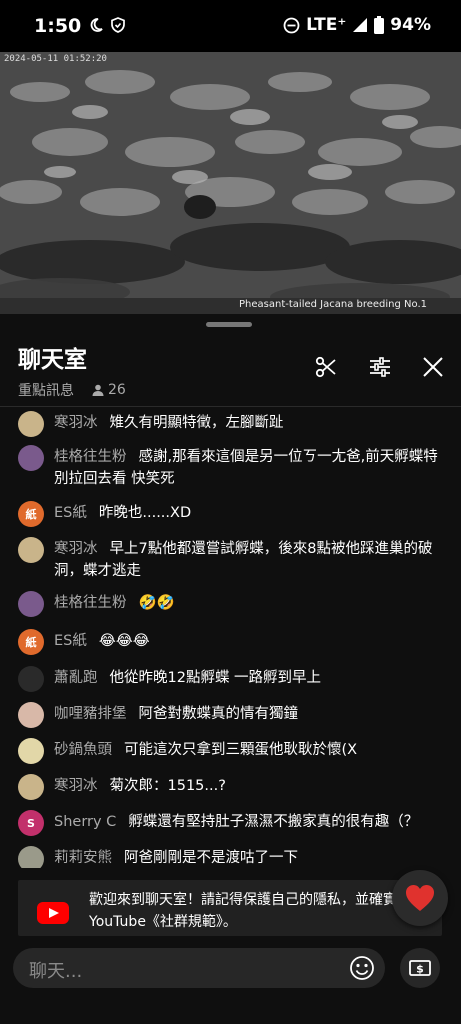 This screenshot has height=1024, width=461. Describe the element at coordinates (145, 513) in the screenshot. I see `message-text: 昨晚也......XD` at that location.